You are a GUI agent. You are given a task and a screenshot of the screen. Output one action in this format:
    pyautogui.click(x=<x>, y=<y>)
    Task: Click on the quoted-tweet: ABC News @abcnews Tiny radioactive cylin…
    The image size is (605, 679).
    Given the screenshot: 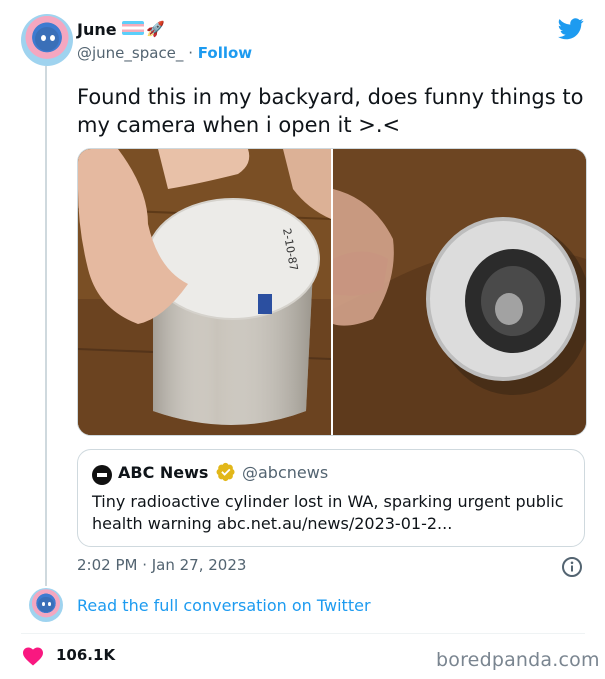 What is the action you would take?
    pyautogui.click(x=331, y=498)
    